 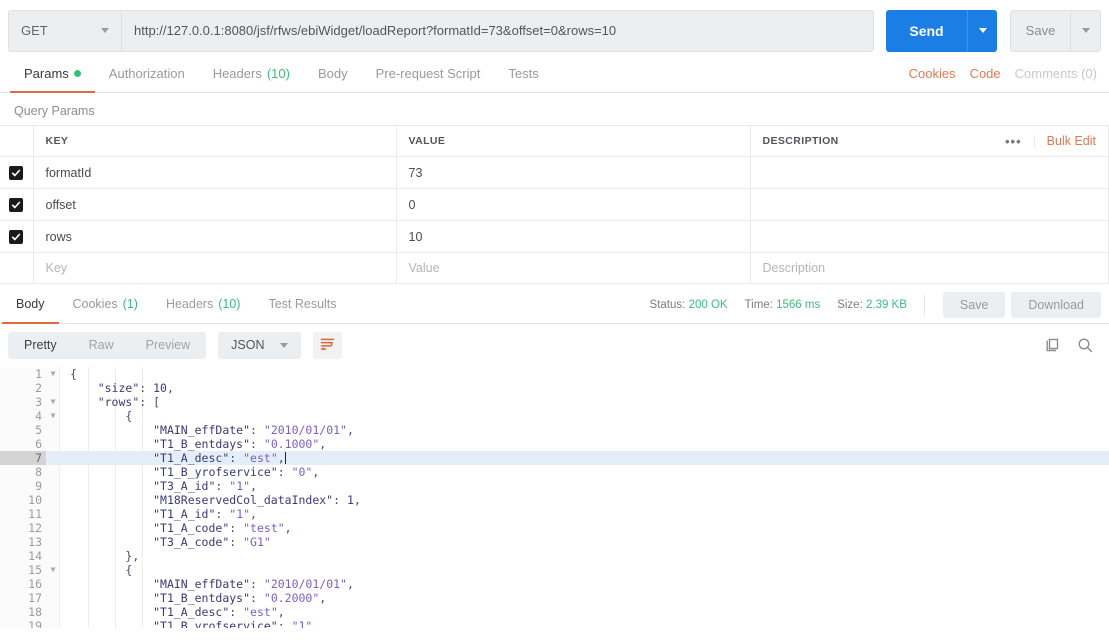 I want to click on tab-authorization: Authorization, so click(x=147, y=73).